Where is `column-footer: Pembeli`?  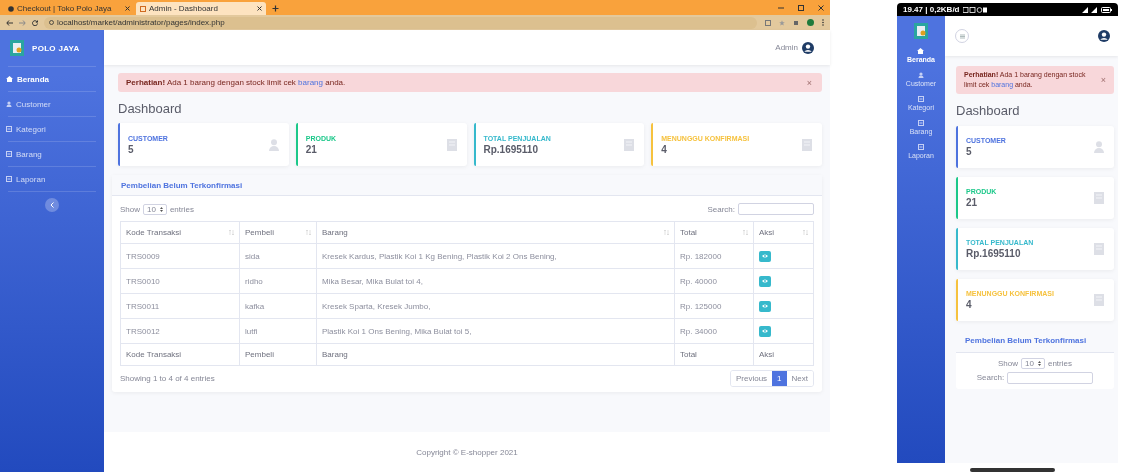 column-footer: Pembeli is located at coordinates (278, 354).